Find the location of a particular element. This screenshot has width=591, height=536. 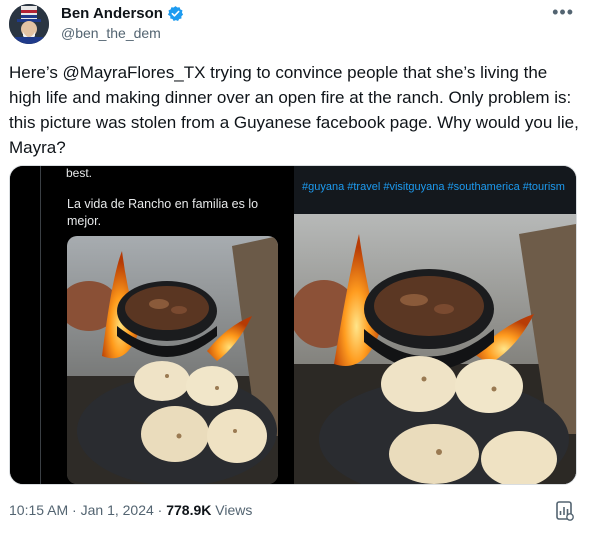

uncle-sam-avatar-icon is located at coordinates (29, 24).